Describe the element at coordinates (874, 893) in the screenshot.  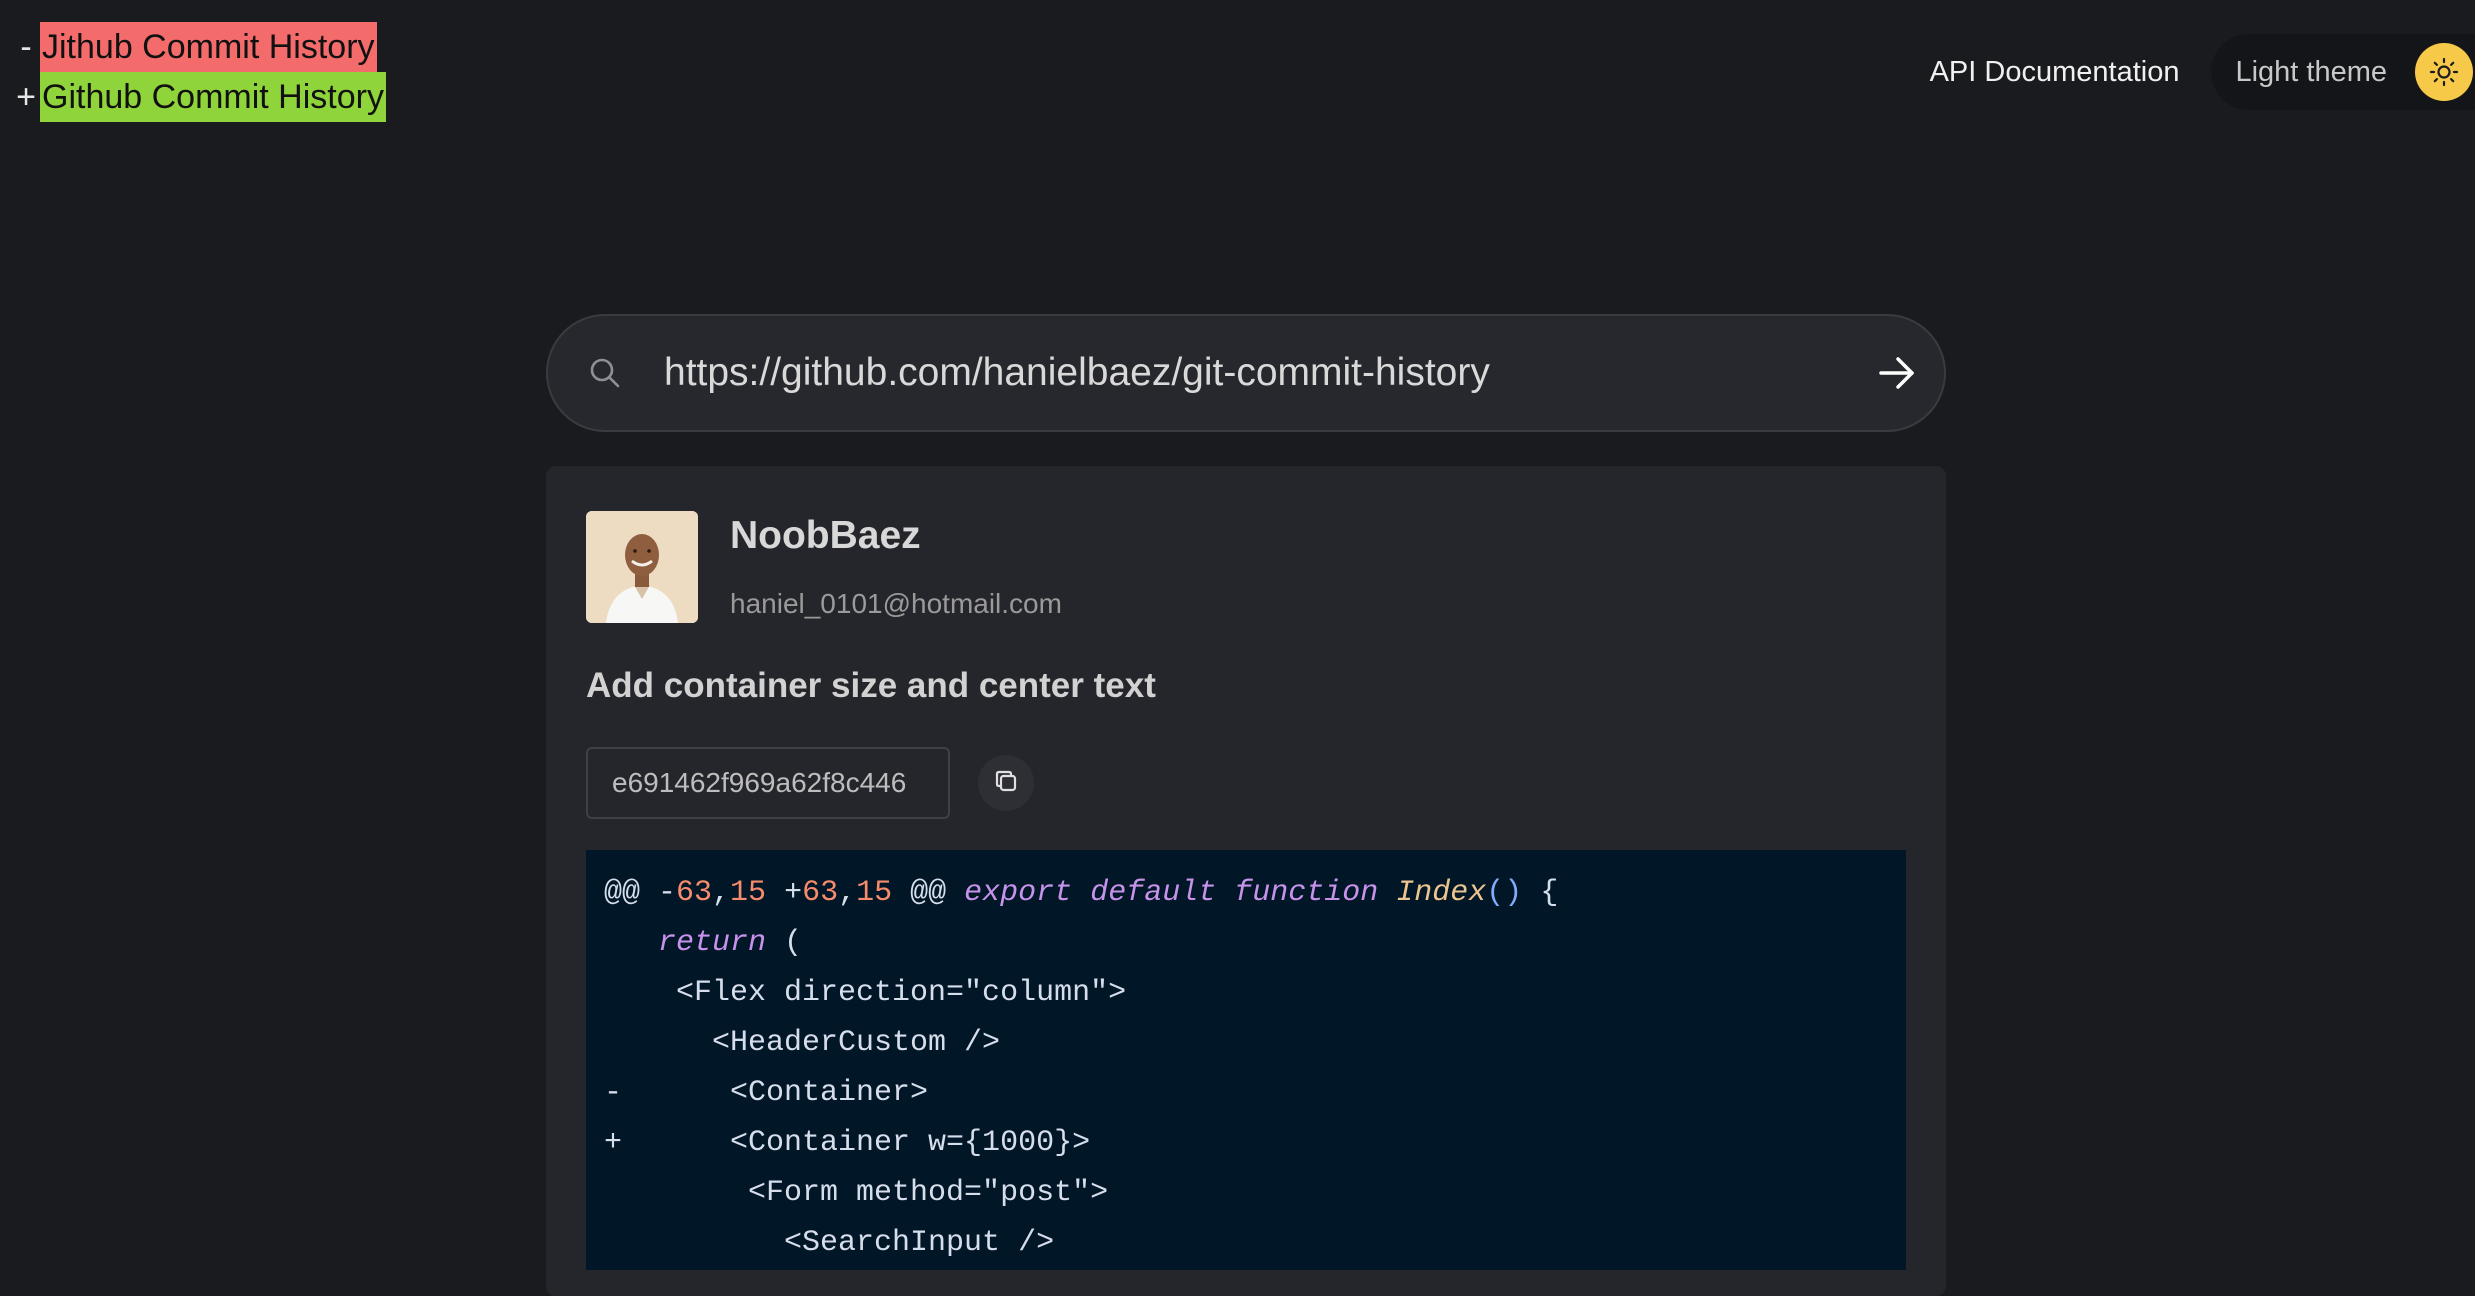
I see `hunk-new-length: 15` at that location.